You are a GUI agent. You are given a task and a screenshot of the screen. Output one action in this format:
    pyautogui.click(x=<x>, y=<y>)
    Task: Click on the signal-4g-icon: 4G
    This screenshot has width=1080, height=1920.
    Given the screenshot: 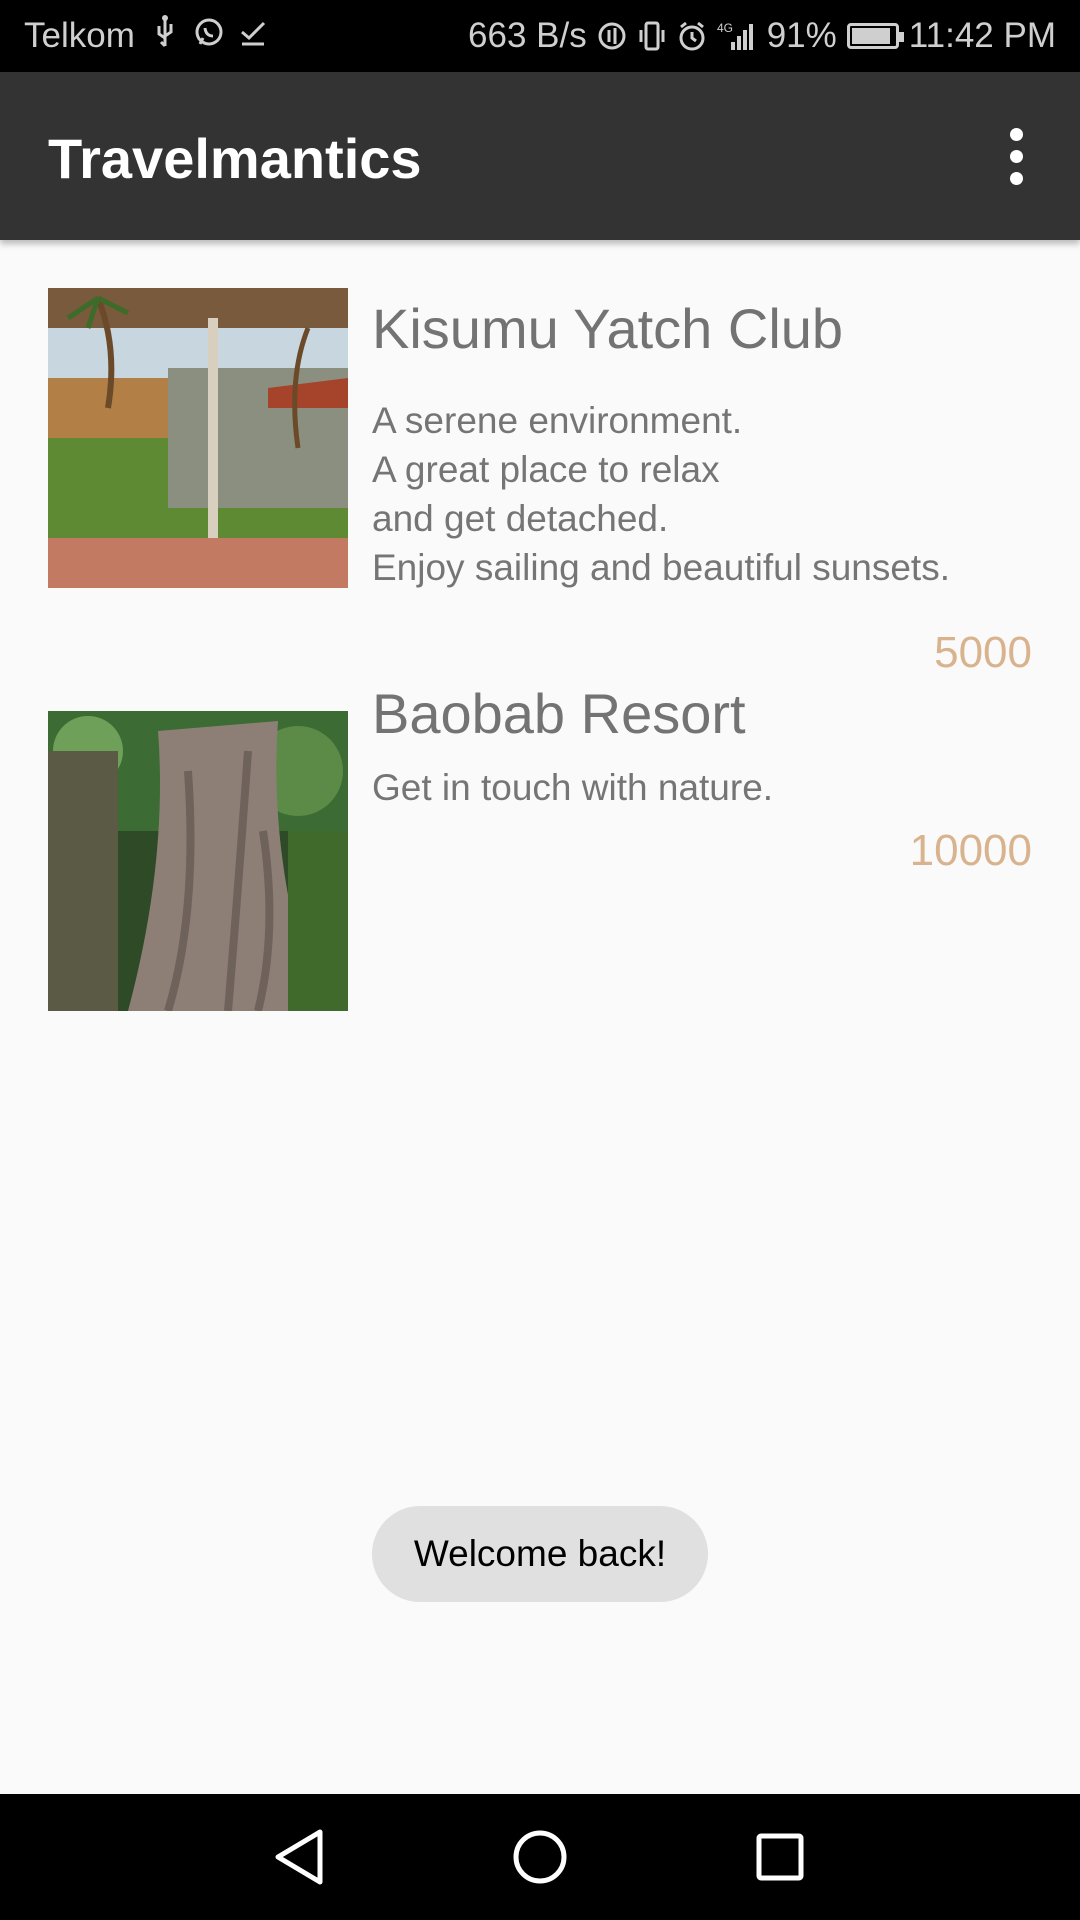 What is the action you would take?
    pyautogui.click(x=735, y=35)
    